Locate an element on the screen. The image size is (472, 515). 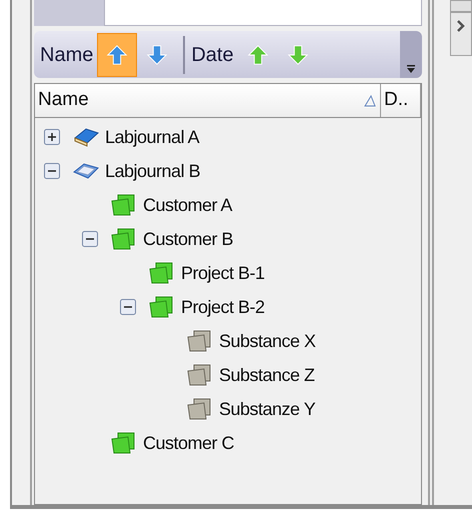
tree-item-label: Labjournal A is located at coordinates (152, 137).